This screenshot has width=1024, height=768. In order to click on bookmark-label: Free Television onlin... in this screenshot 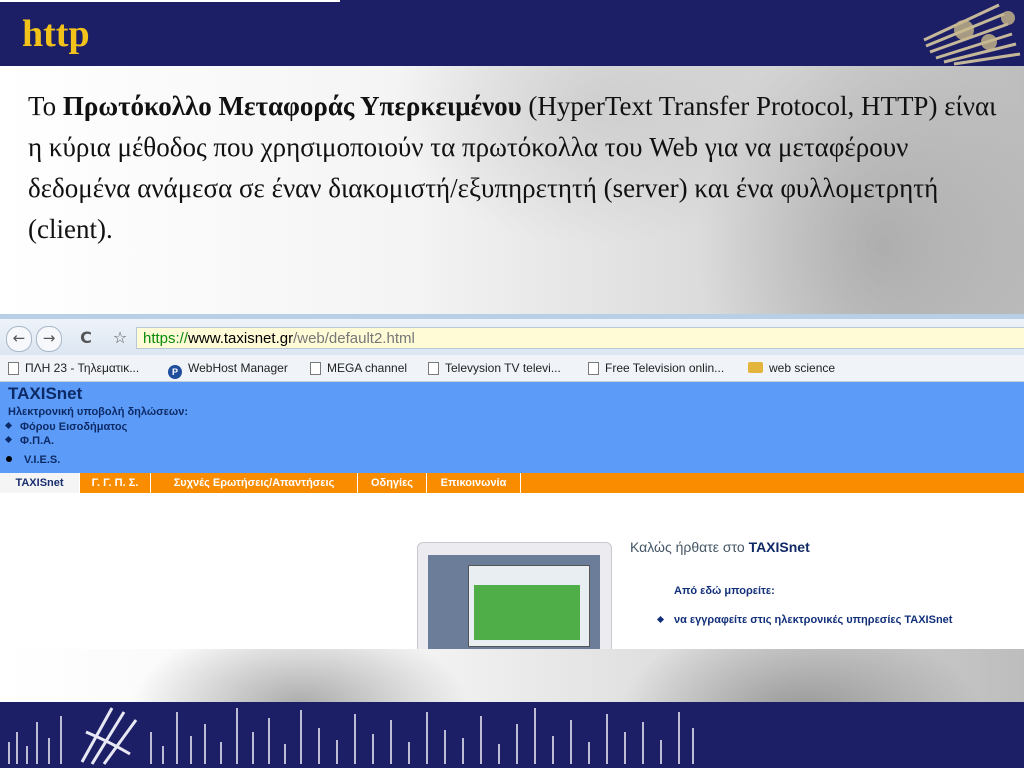, I will do `click(665, 368)`.